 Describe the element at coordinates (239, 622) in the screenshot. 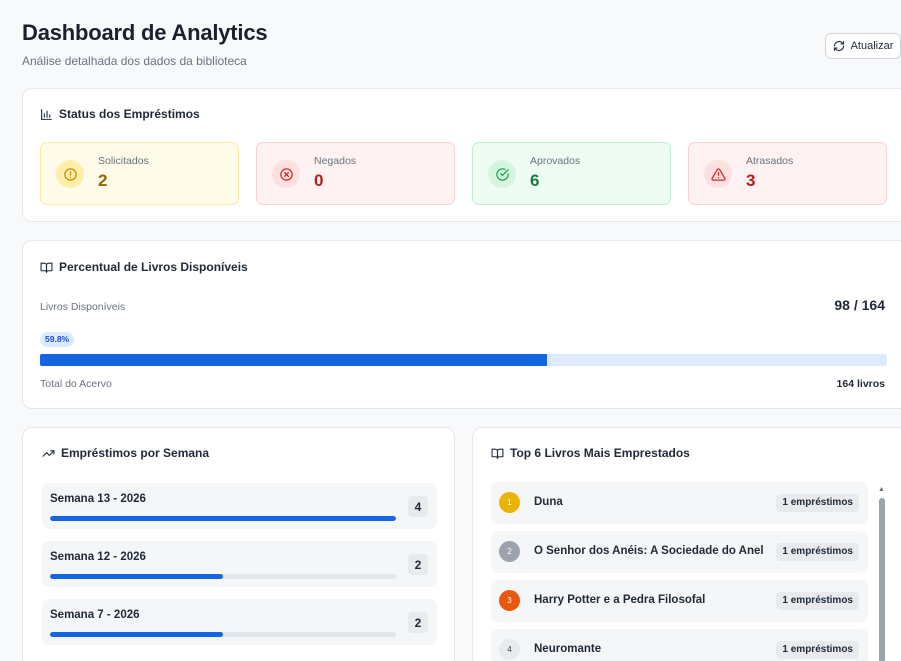

I see `week-row: Semana 7 - 2026 2` at that location.